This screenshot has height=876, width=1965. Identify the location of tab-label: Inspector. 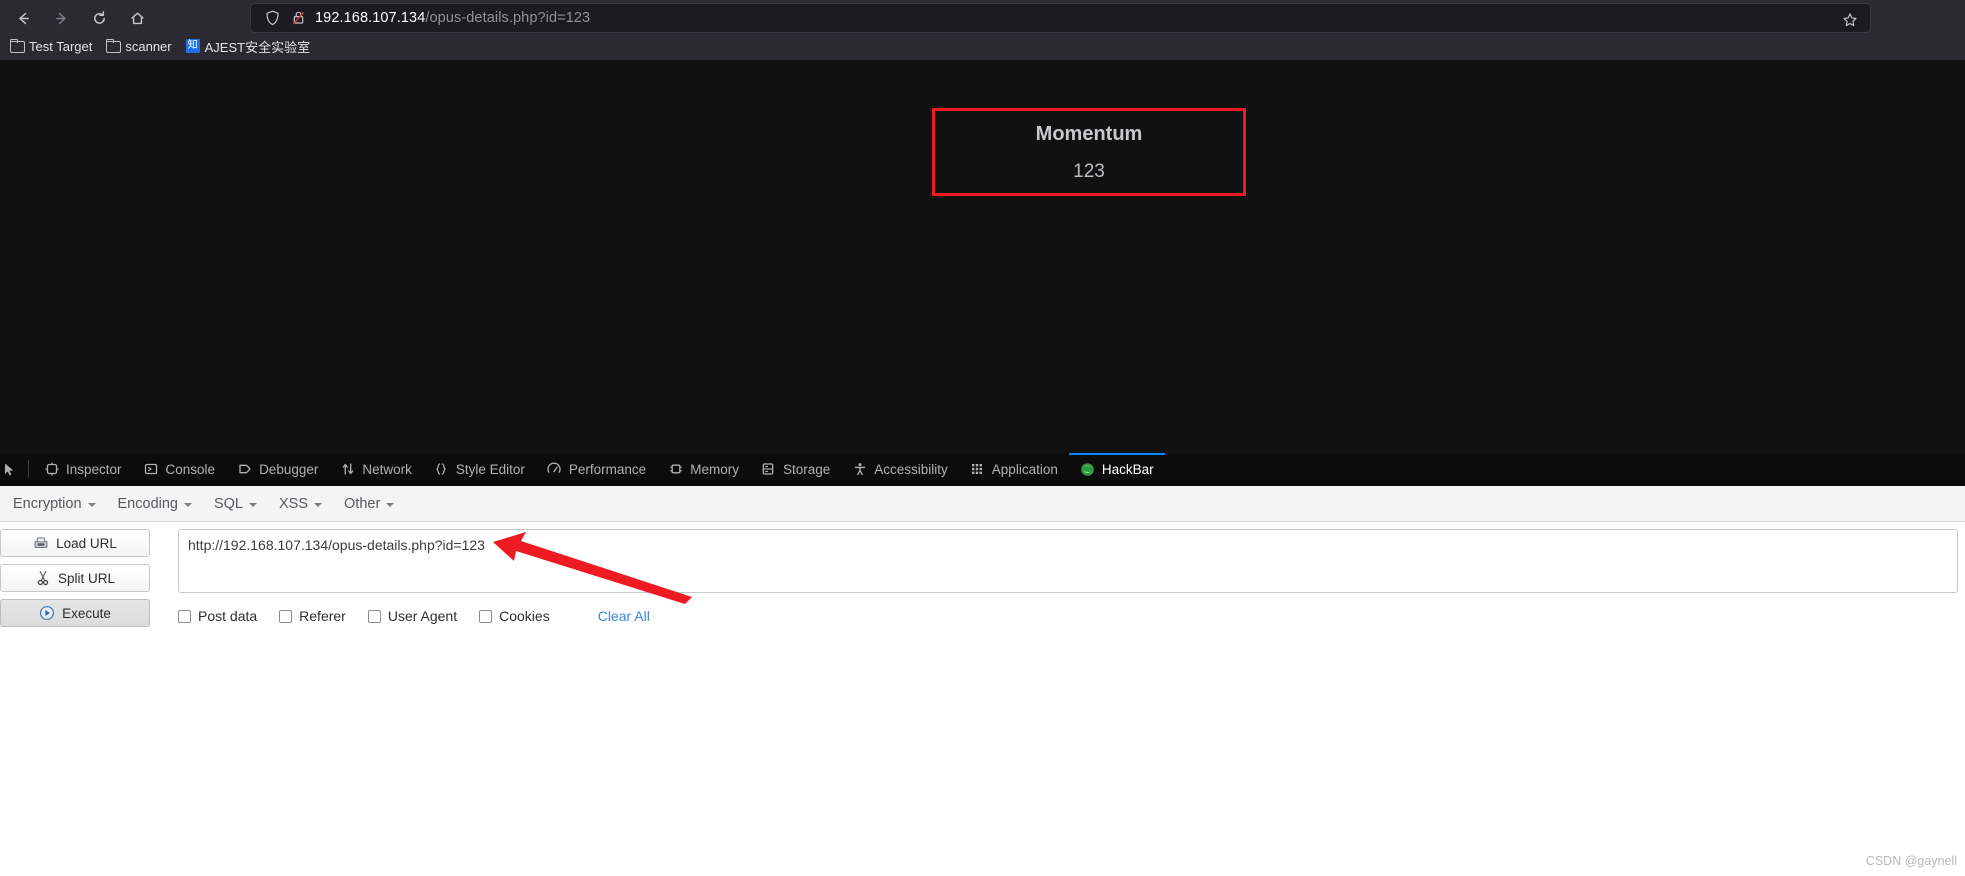
(94, 469).